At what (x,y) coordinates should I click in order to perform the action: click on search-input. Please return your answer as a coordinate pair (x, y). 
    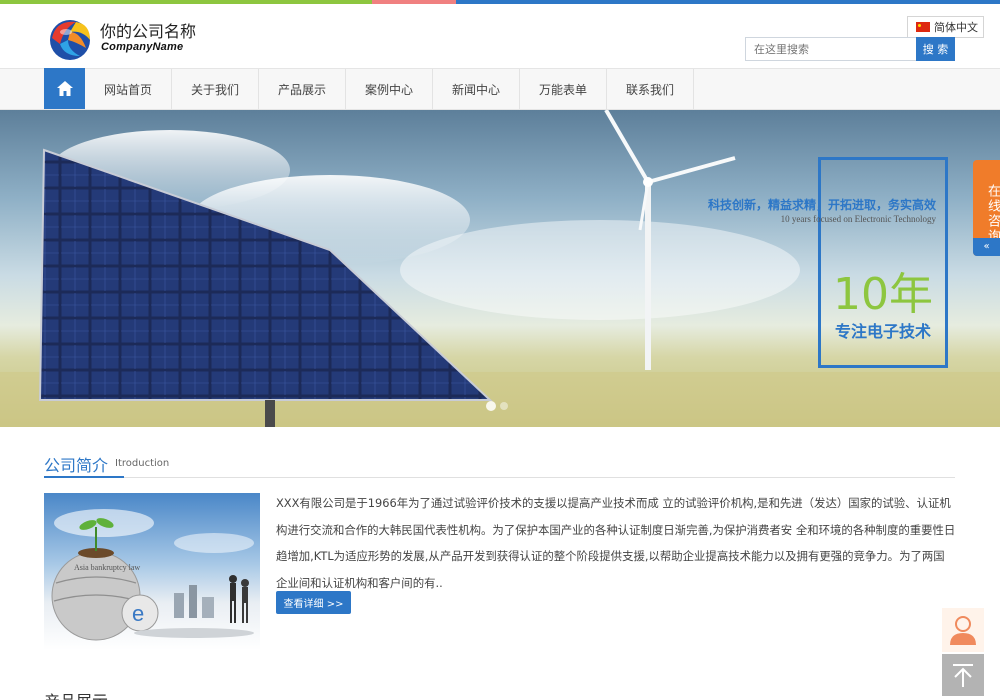
    Looking at the image, I should click on (830, 49).